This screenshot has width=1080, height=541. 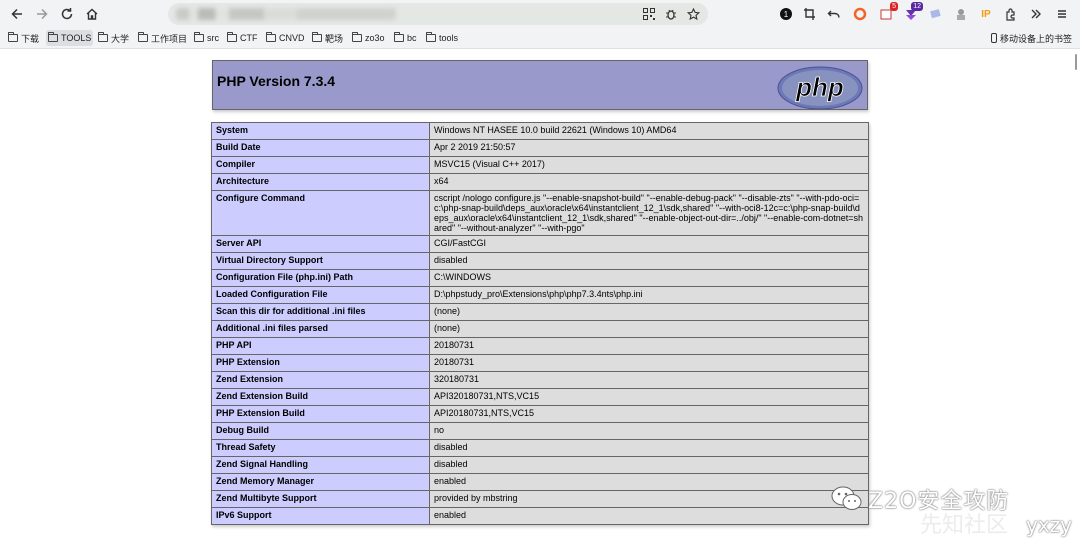 I want to click on bookmark-label: 大学, so click(x=120, y=38).